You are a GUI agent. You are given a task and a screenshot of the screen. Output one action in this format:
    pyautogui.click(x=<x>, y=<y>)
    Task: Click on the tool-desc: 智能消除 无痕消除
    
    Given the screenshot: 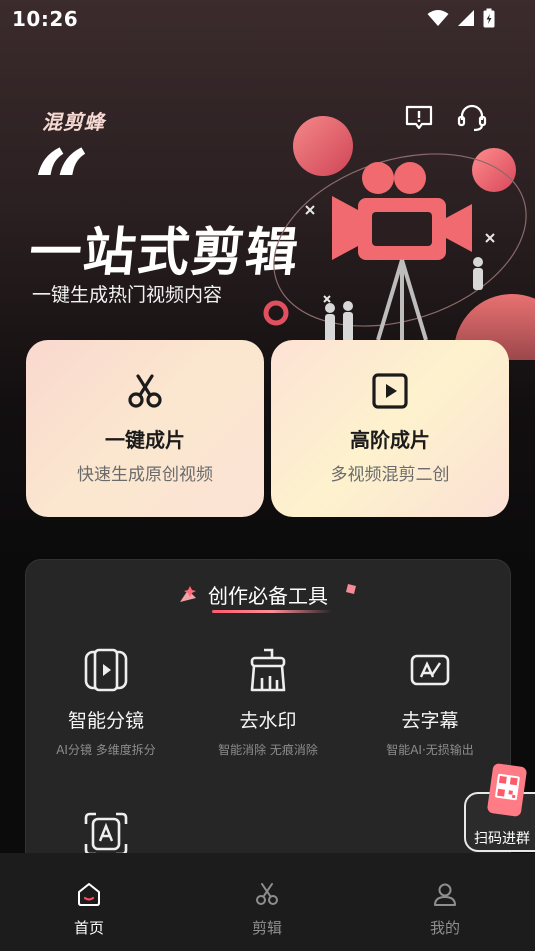 What is the action you would take?
    pyautogui.click(x=268, y=750)
    